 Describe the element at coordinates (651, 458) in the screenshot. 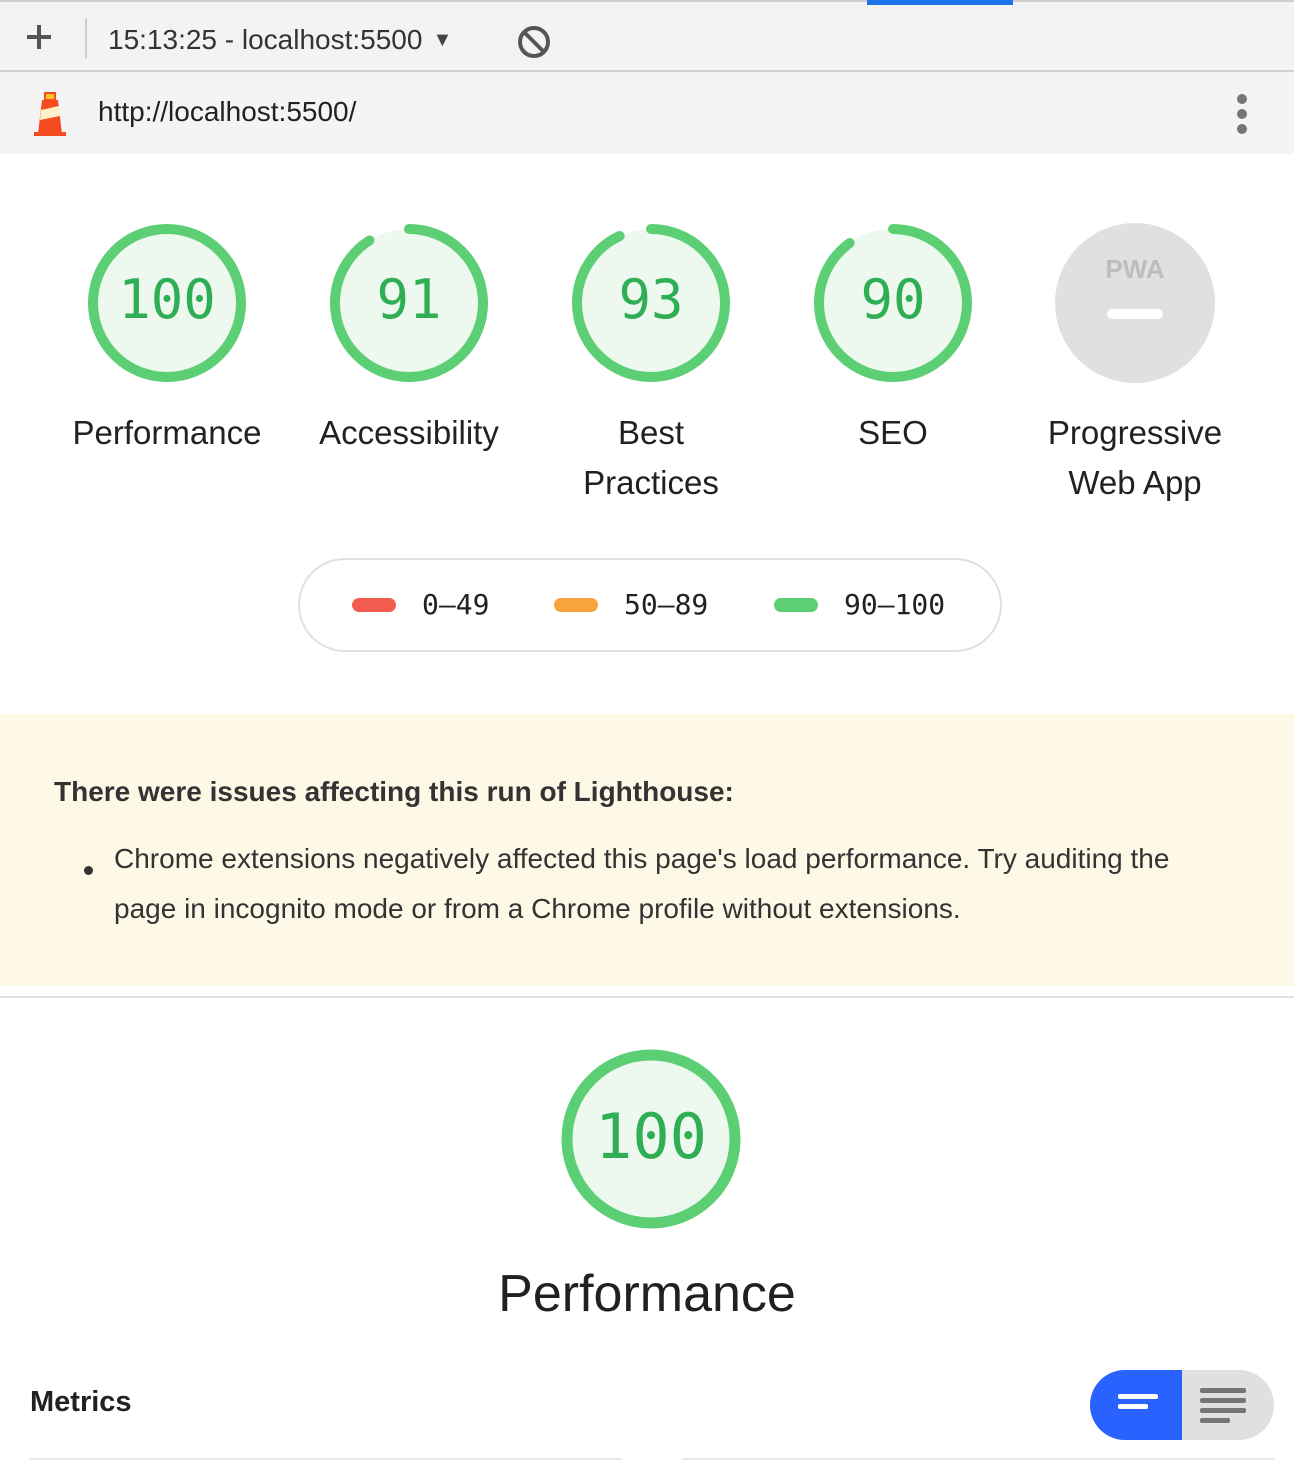

I see `gauge-label: Best Practices` at that location.